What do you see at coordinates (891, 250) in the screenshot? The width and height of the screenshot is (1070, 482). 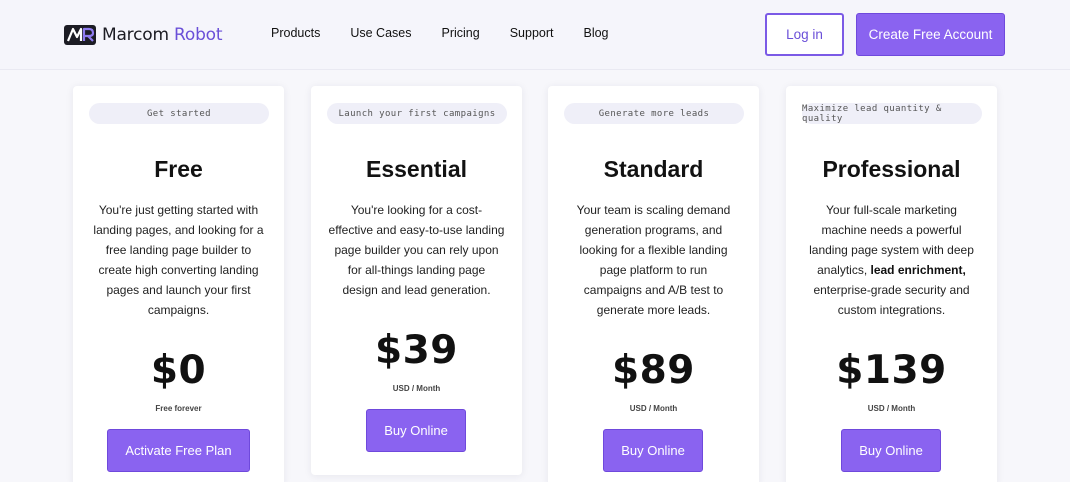 I see `plan-description-line: landing page system with deep` at bounding box center [891, 250].